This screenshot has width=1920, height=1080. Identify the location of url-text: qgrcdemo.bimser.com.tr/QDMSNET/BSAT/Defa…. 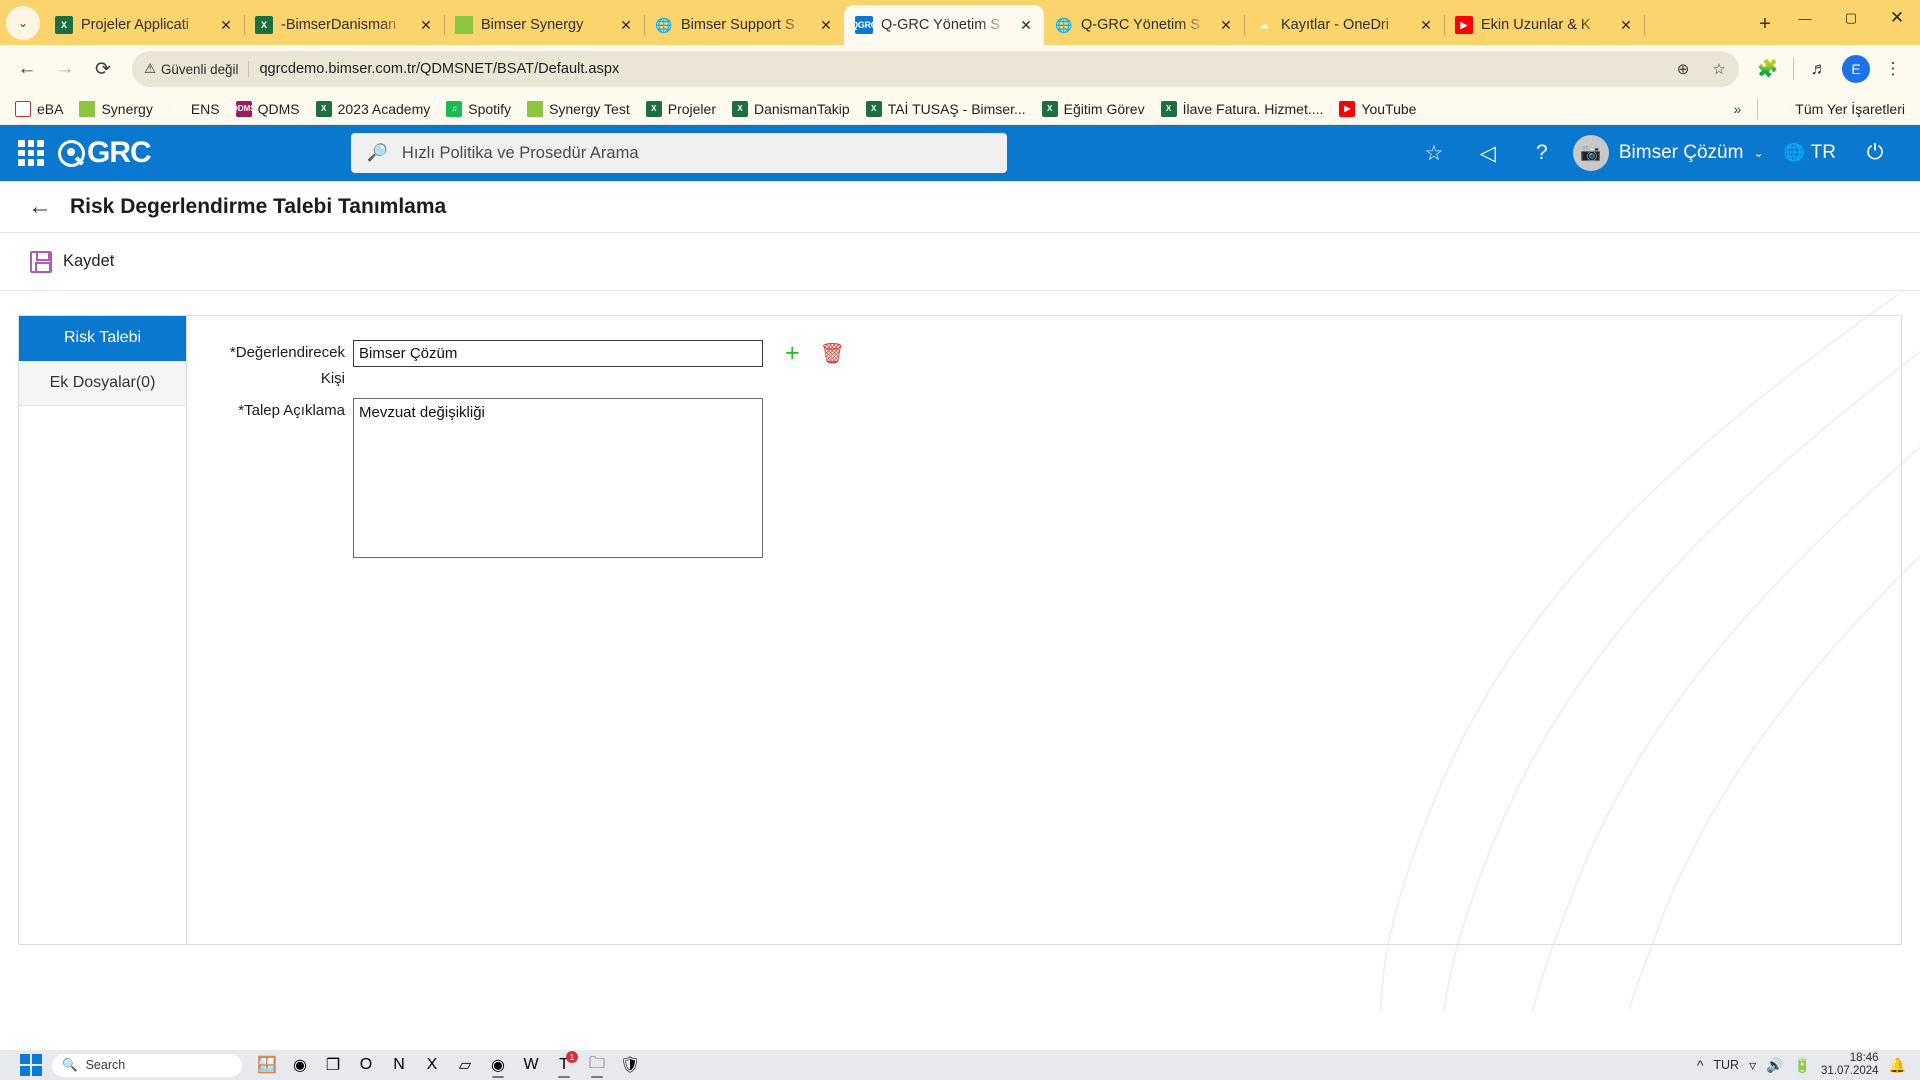
(960, 69).